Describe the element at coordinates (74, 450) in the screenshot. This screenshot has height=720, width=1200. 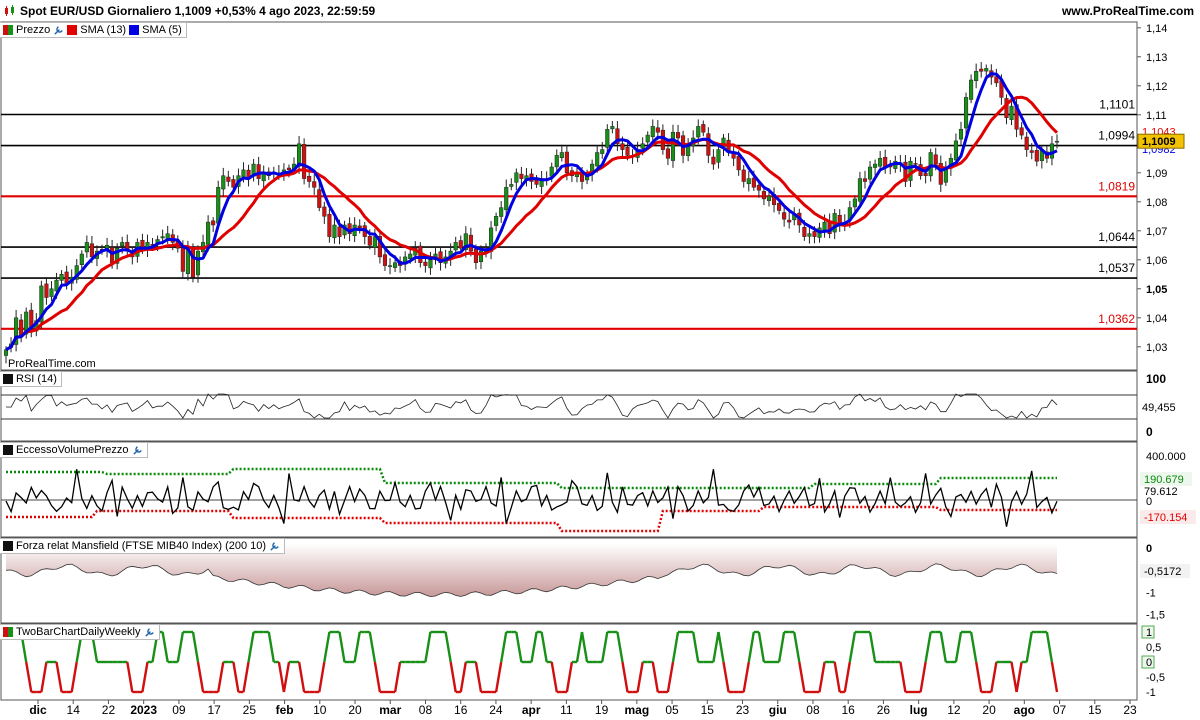
I see `evp-legend: EccessoVolumePrezzo` at that location.